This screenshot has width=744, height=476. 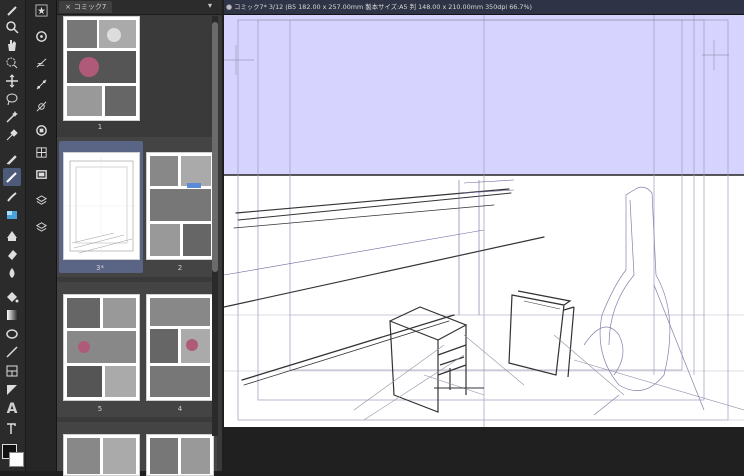 What do you see at coordinates (12, 352) in the screenshot?
I see `balloon-icon` at bounding box center [12, 352].